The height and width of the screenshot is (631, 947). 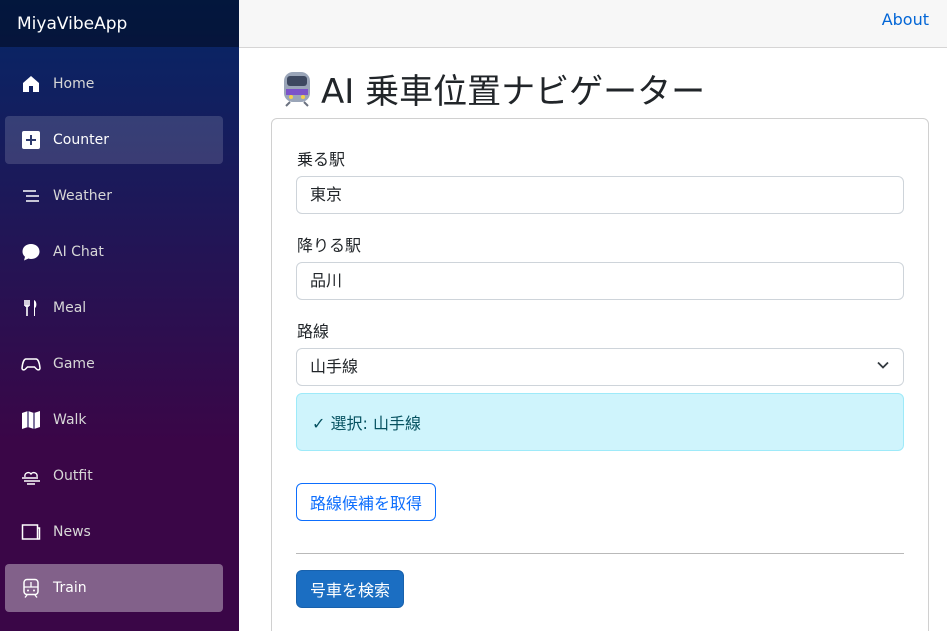 What do you see at coordinates (329, 245) in the screenshot?
I see `to-station-label: 降りる駅` at bounding box center [329, 245].